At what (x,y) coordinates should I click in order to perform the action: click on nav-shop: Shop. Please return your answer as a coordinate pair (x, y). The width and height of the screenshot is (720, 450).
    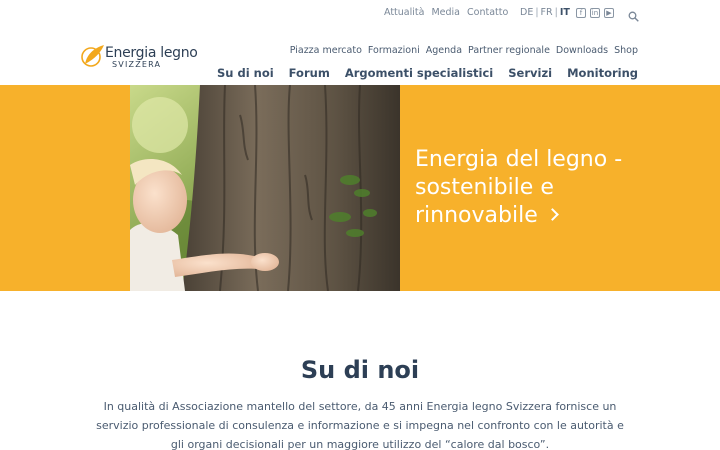
    Looking at the image, I should click on (626, 50).